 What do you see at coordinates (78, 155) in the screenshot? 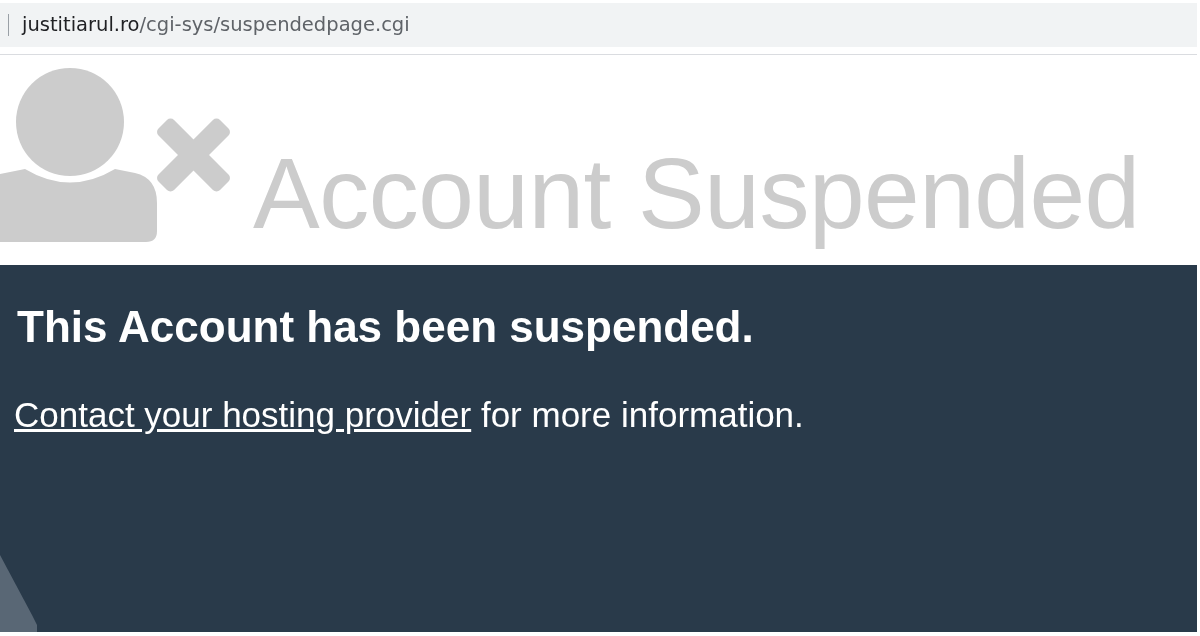
I see `person-icon` at bounding box center [78, 155].